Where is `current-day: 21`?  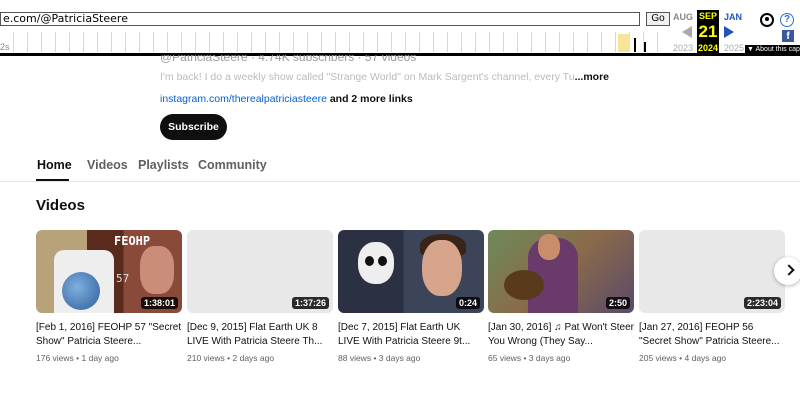
current-day: 21 is located at coordinates (708, 31).